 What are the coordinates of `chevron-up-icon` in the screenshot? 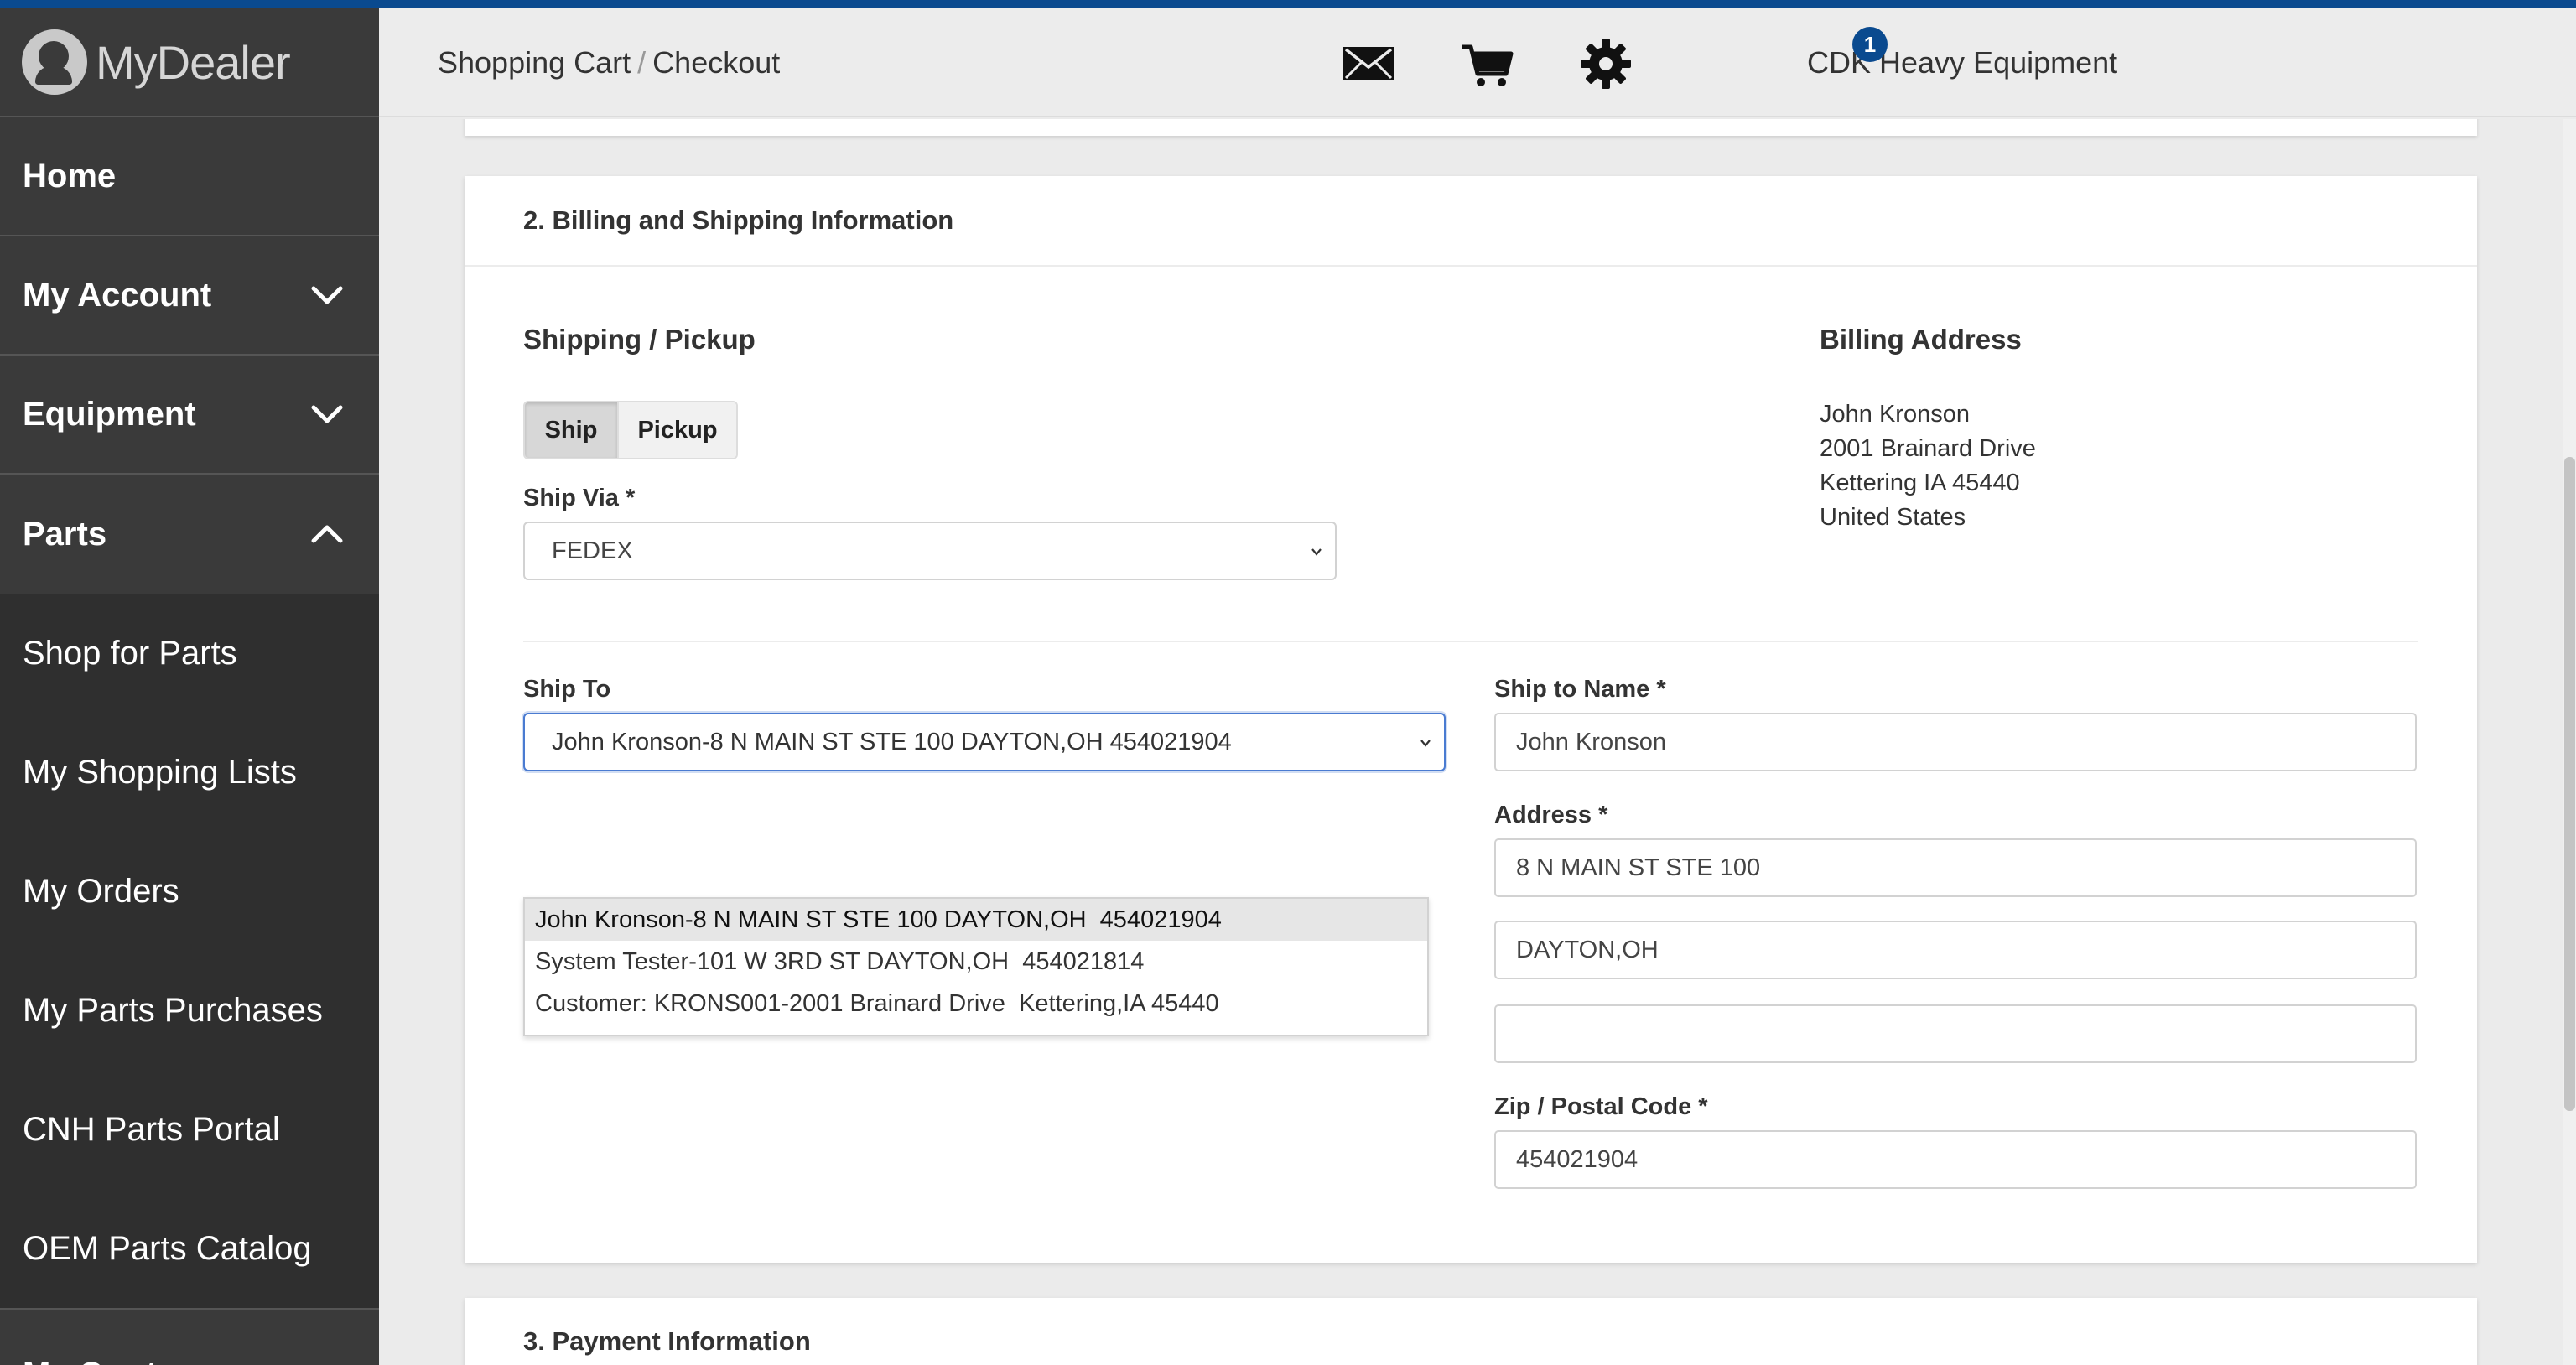 It's located at (327, 534).